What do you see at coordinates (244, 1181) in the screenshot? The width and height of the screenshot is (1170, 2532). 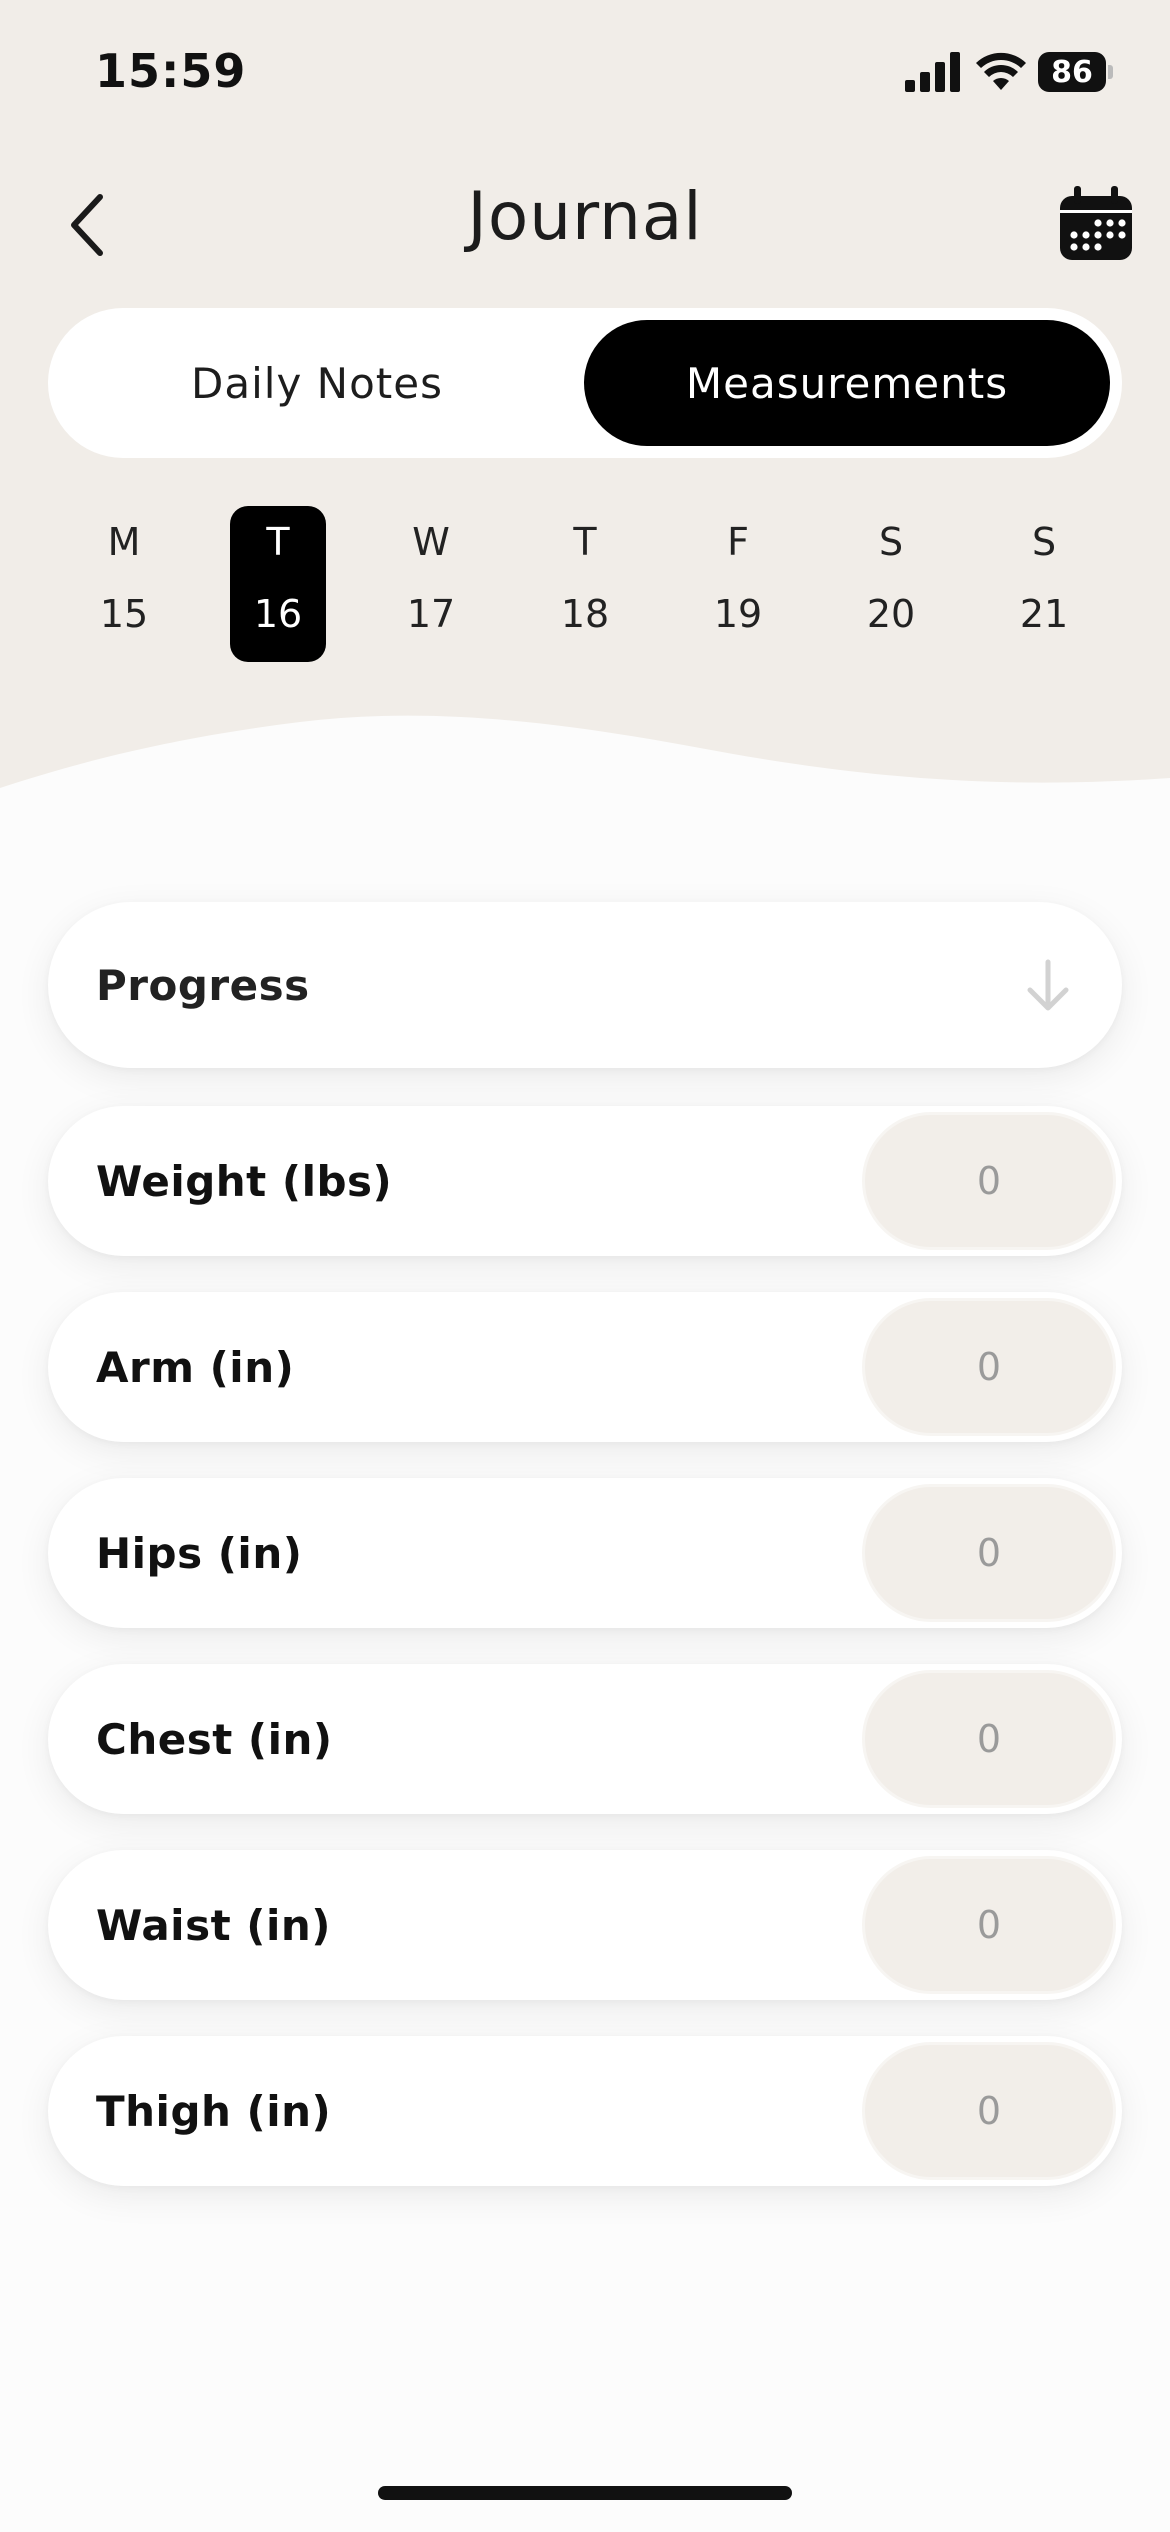 I see `measurement-label: Weight (lbs)` at bounding box center [244, 1181].